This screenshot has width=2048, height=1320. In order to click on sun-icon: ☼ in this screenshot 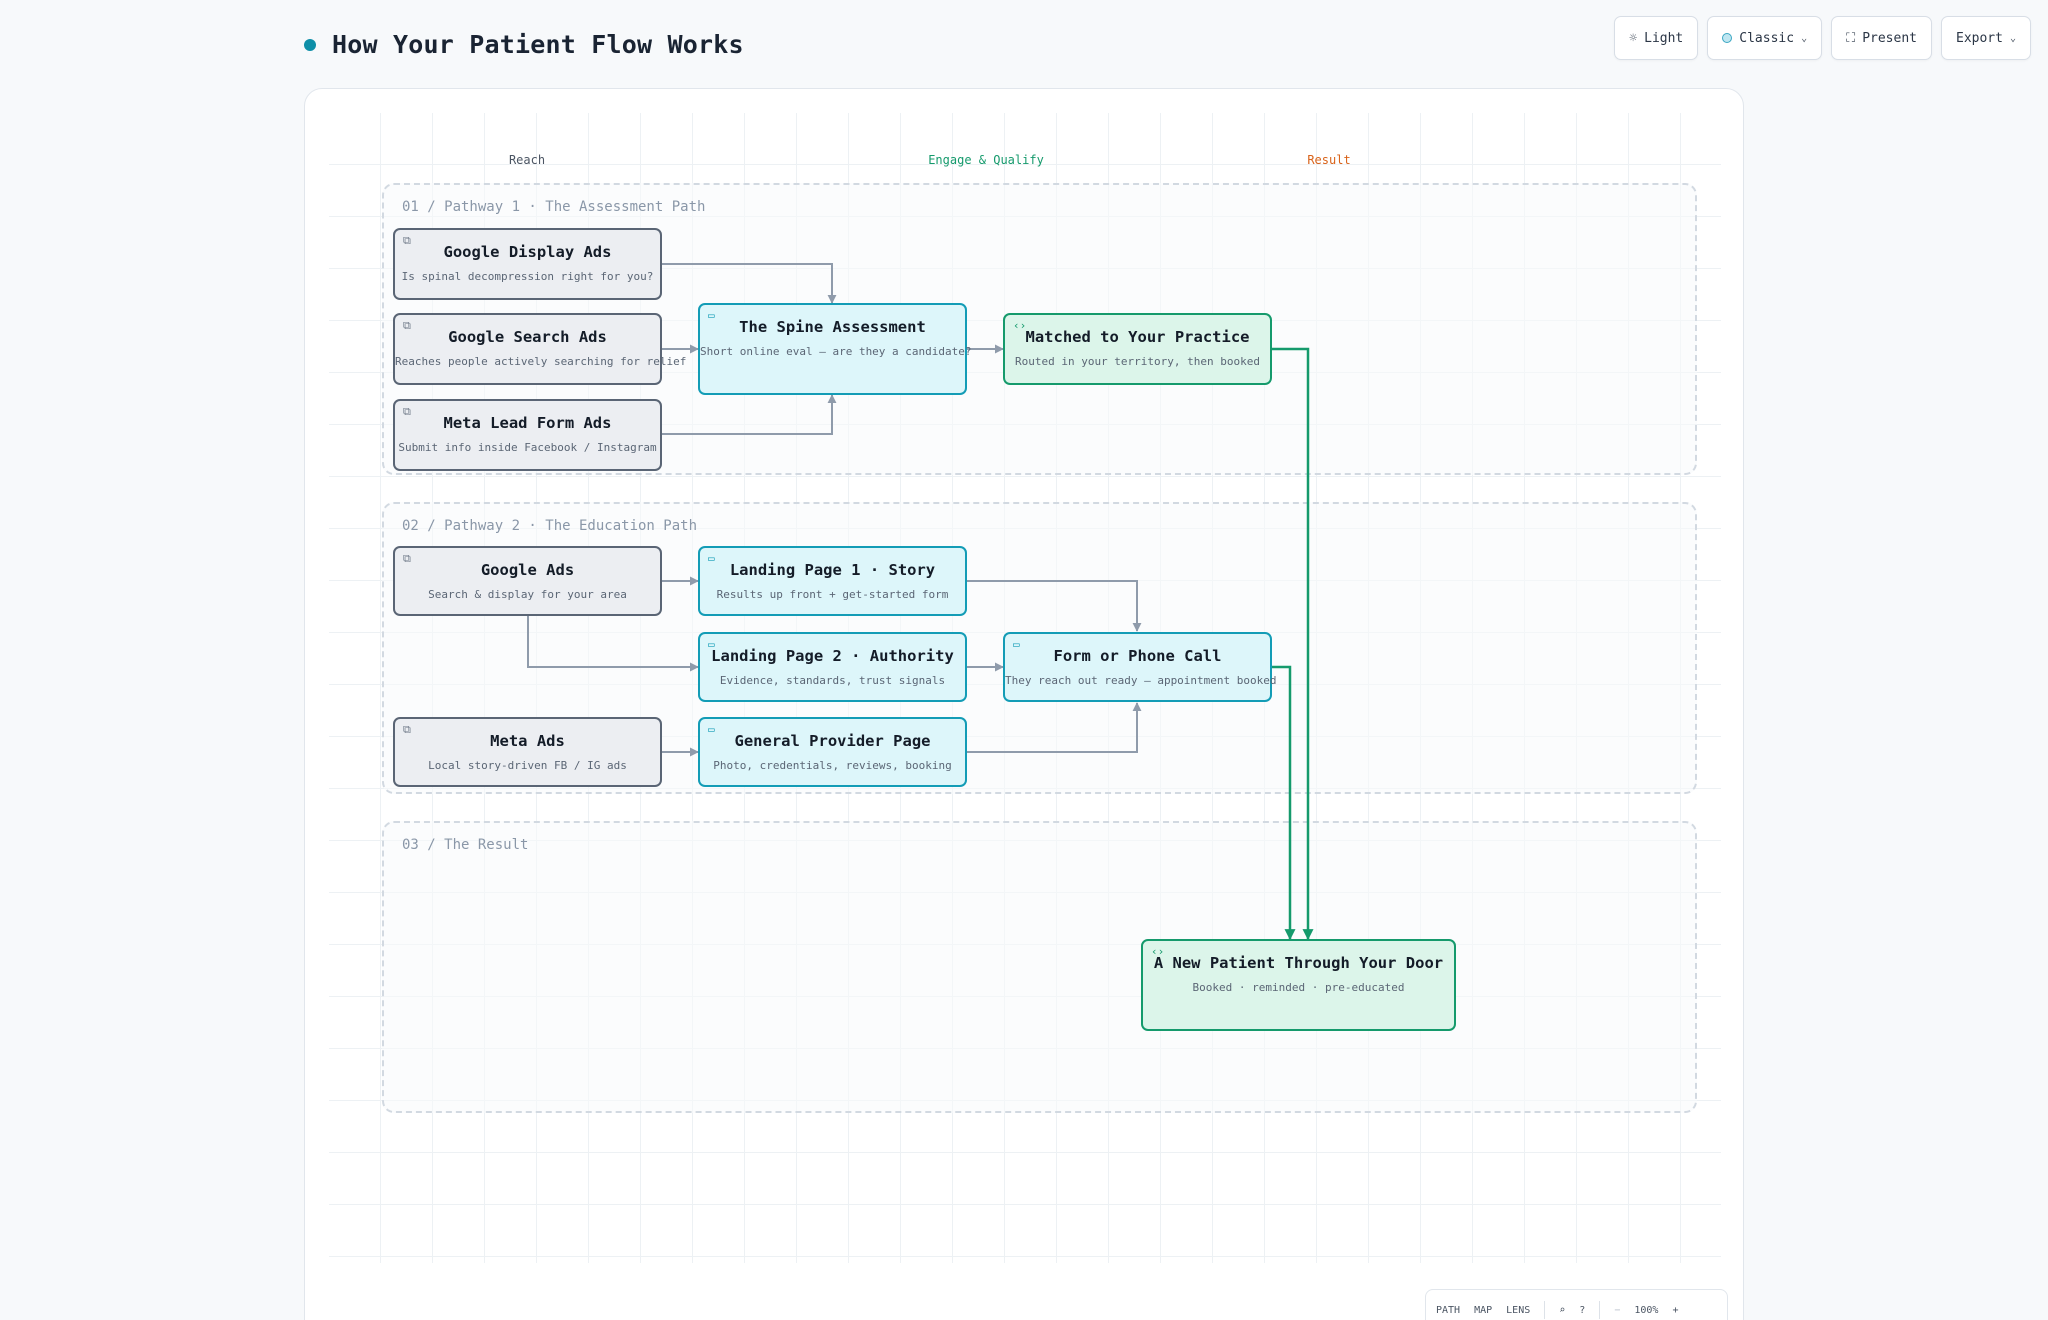, I will do `click(1633, 38)`.